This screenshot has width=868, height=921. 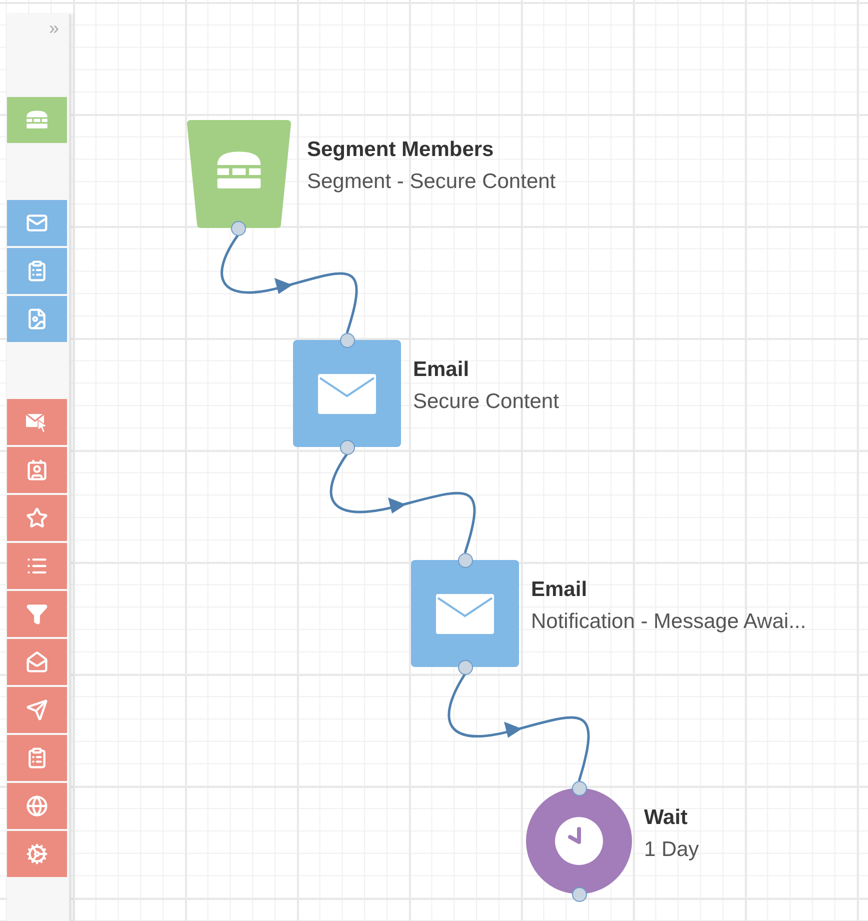 I want to click on node-subtitle: Secure Content, so click(x=486, y=402).